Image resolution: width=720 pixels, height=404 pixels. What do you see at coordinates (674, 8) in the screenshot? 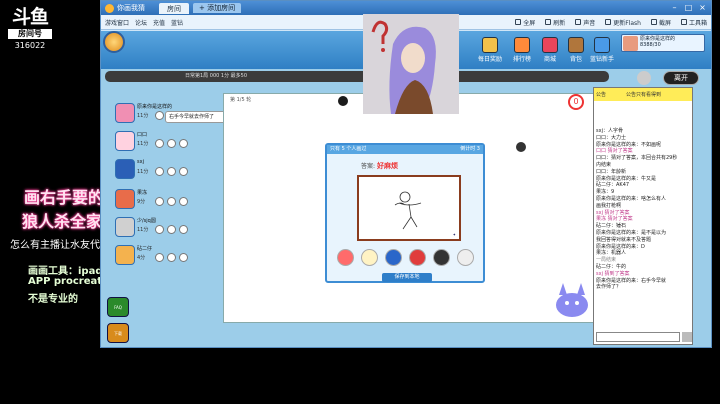
I see `minimize-icon: –` at bounding box center [674, 8].